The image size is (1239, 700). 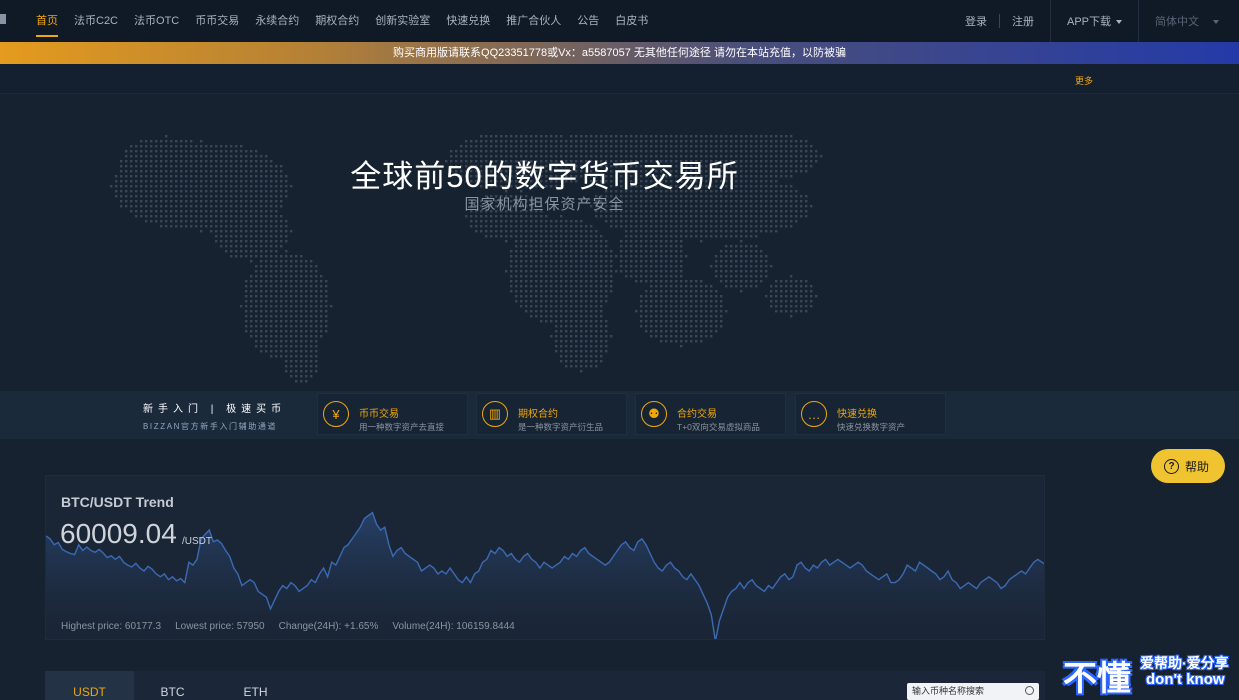 I want to click on nav-item-8: 推广合伙人, so click(x=533, y=21).